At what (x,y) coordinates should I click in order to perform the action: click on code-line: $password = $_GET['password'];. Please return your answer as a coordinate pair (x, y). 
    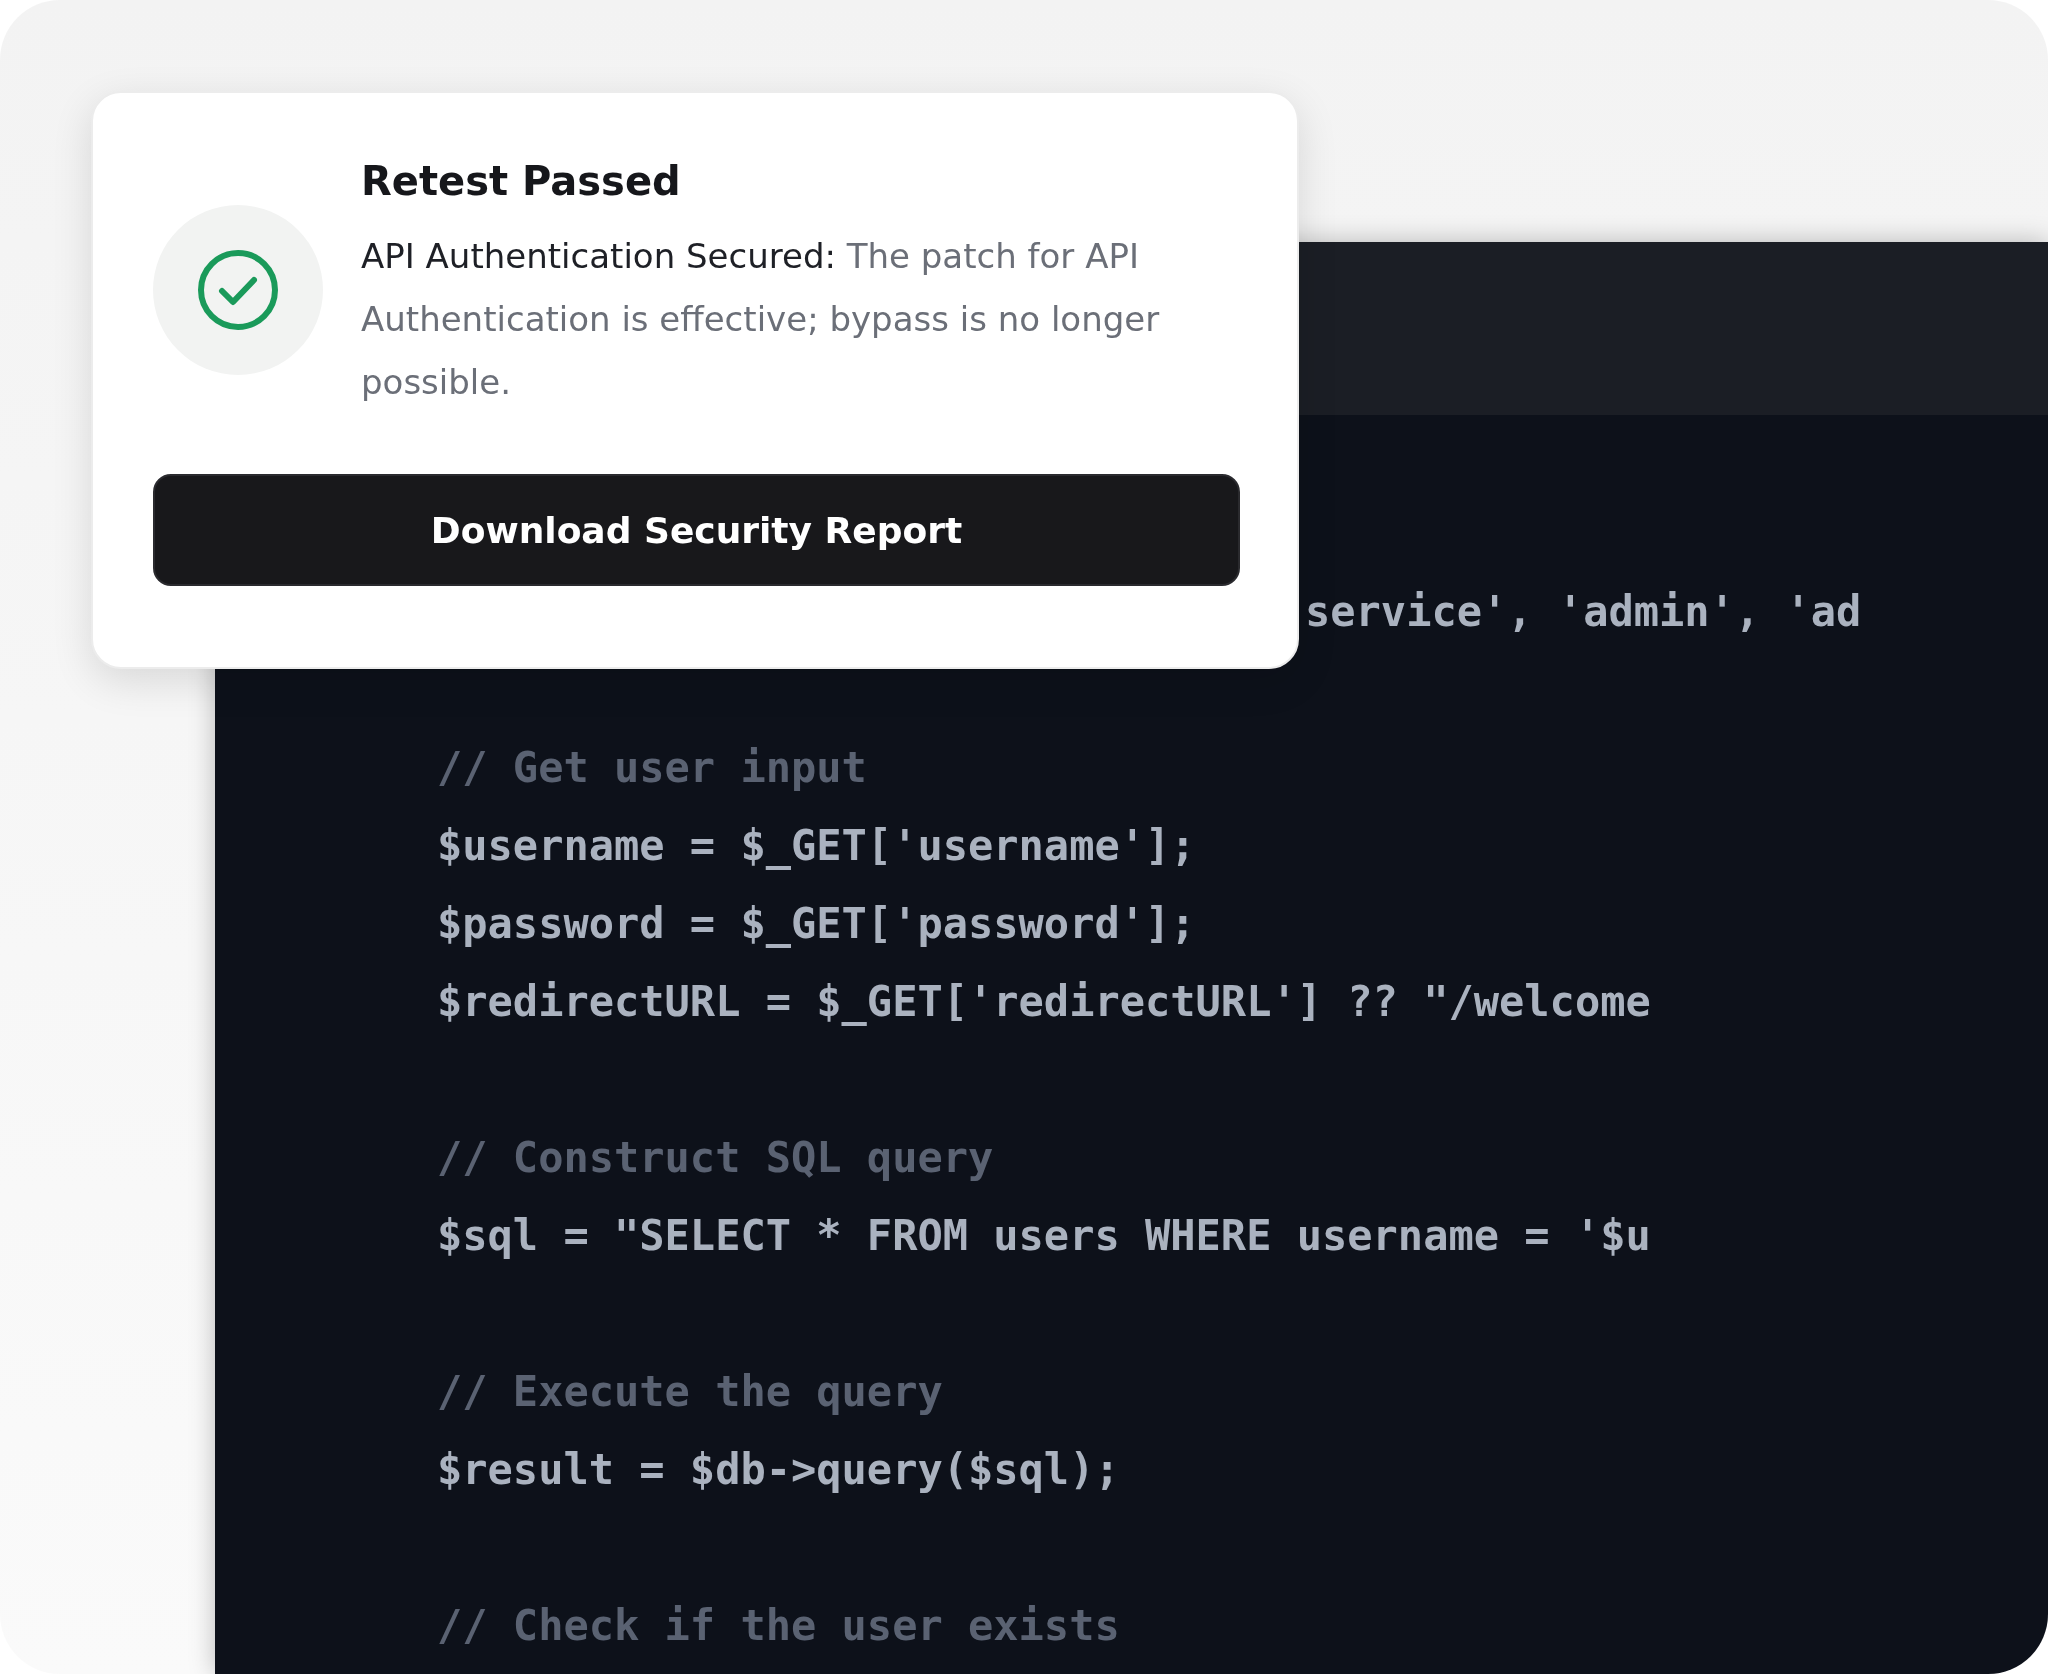
    Looking at the image, I should click on (817, 924).